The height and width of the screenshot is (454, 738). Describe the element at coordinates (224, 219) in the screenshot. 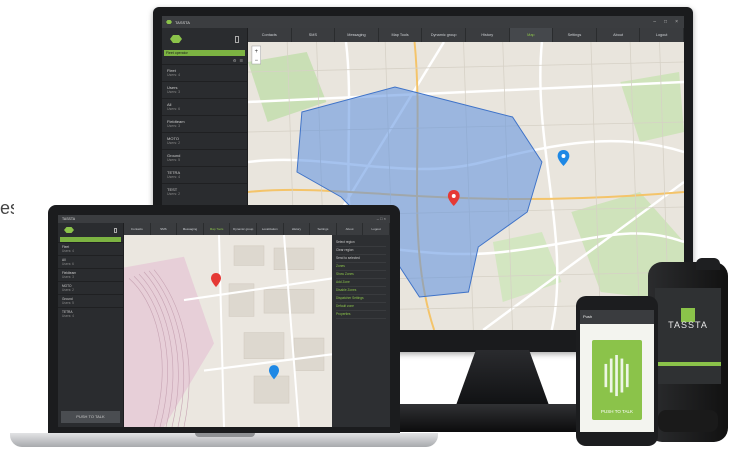

I see `laptop-titlebar: TASSTA – □ ×` at that location.